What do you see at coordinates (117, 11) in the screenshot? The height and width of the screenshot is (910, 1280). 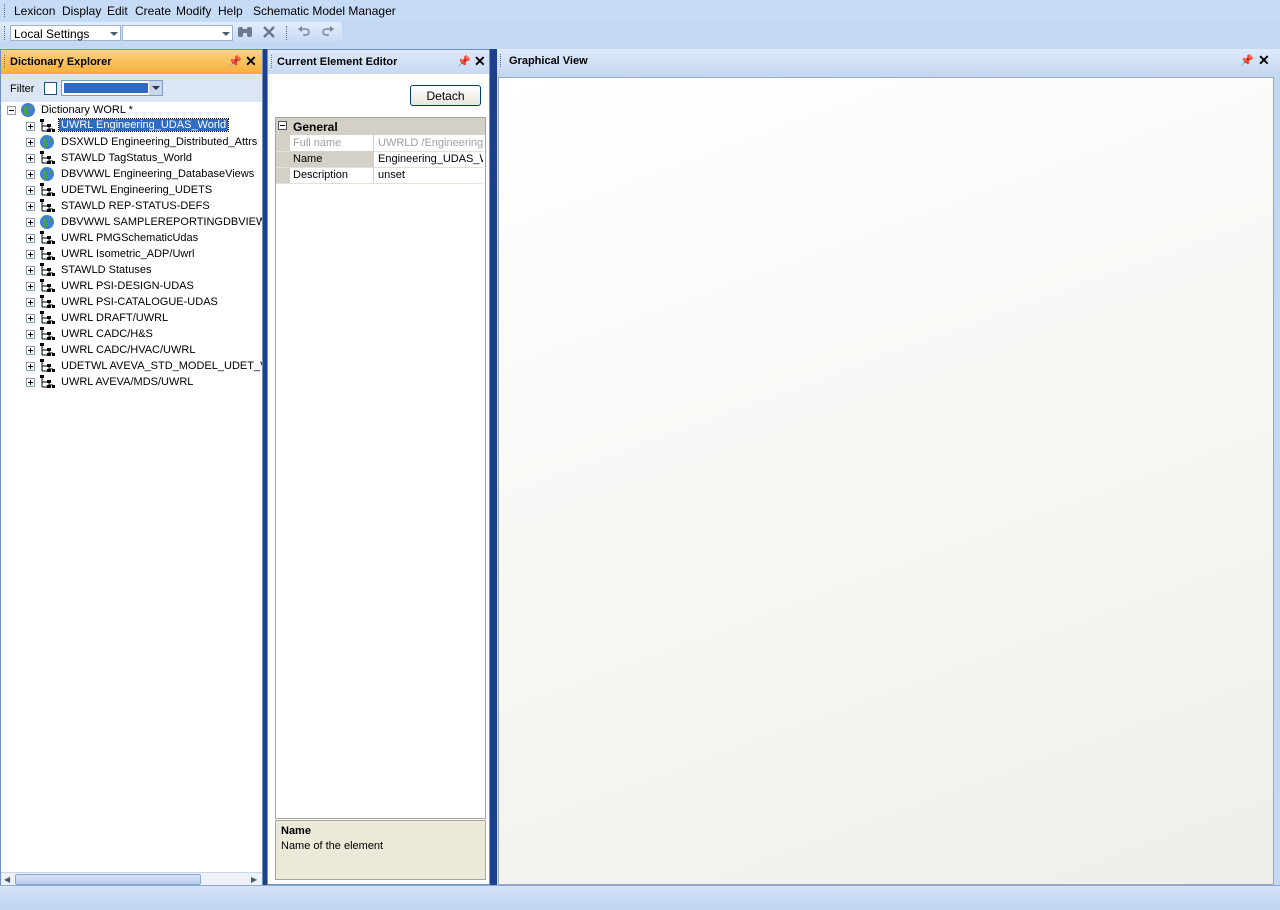 I see `menu-edit: Edit` at bounding box center [117, 11].